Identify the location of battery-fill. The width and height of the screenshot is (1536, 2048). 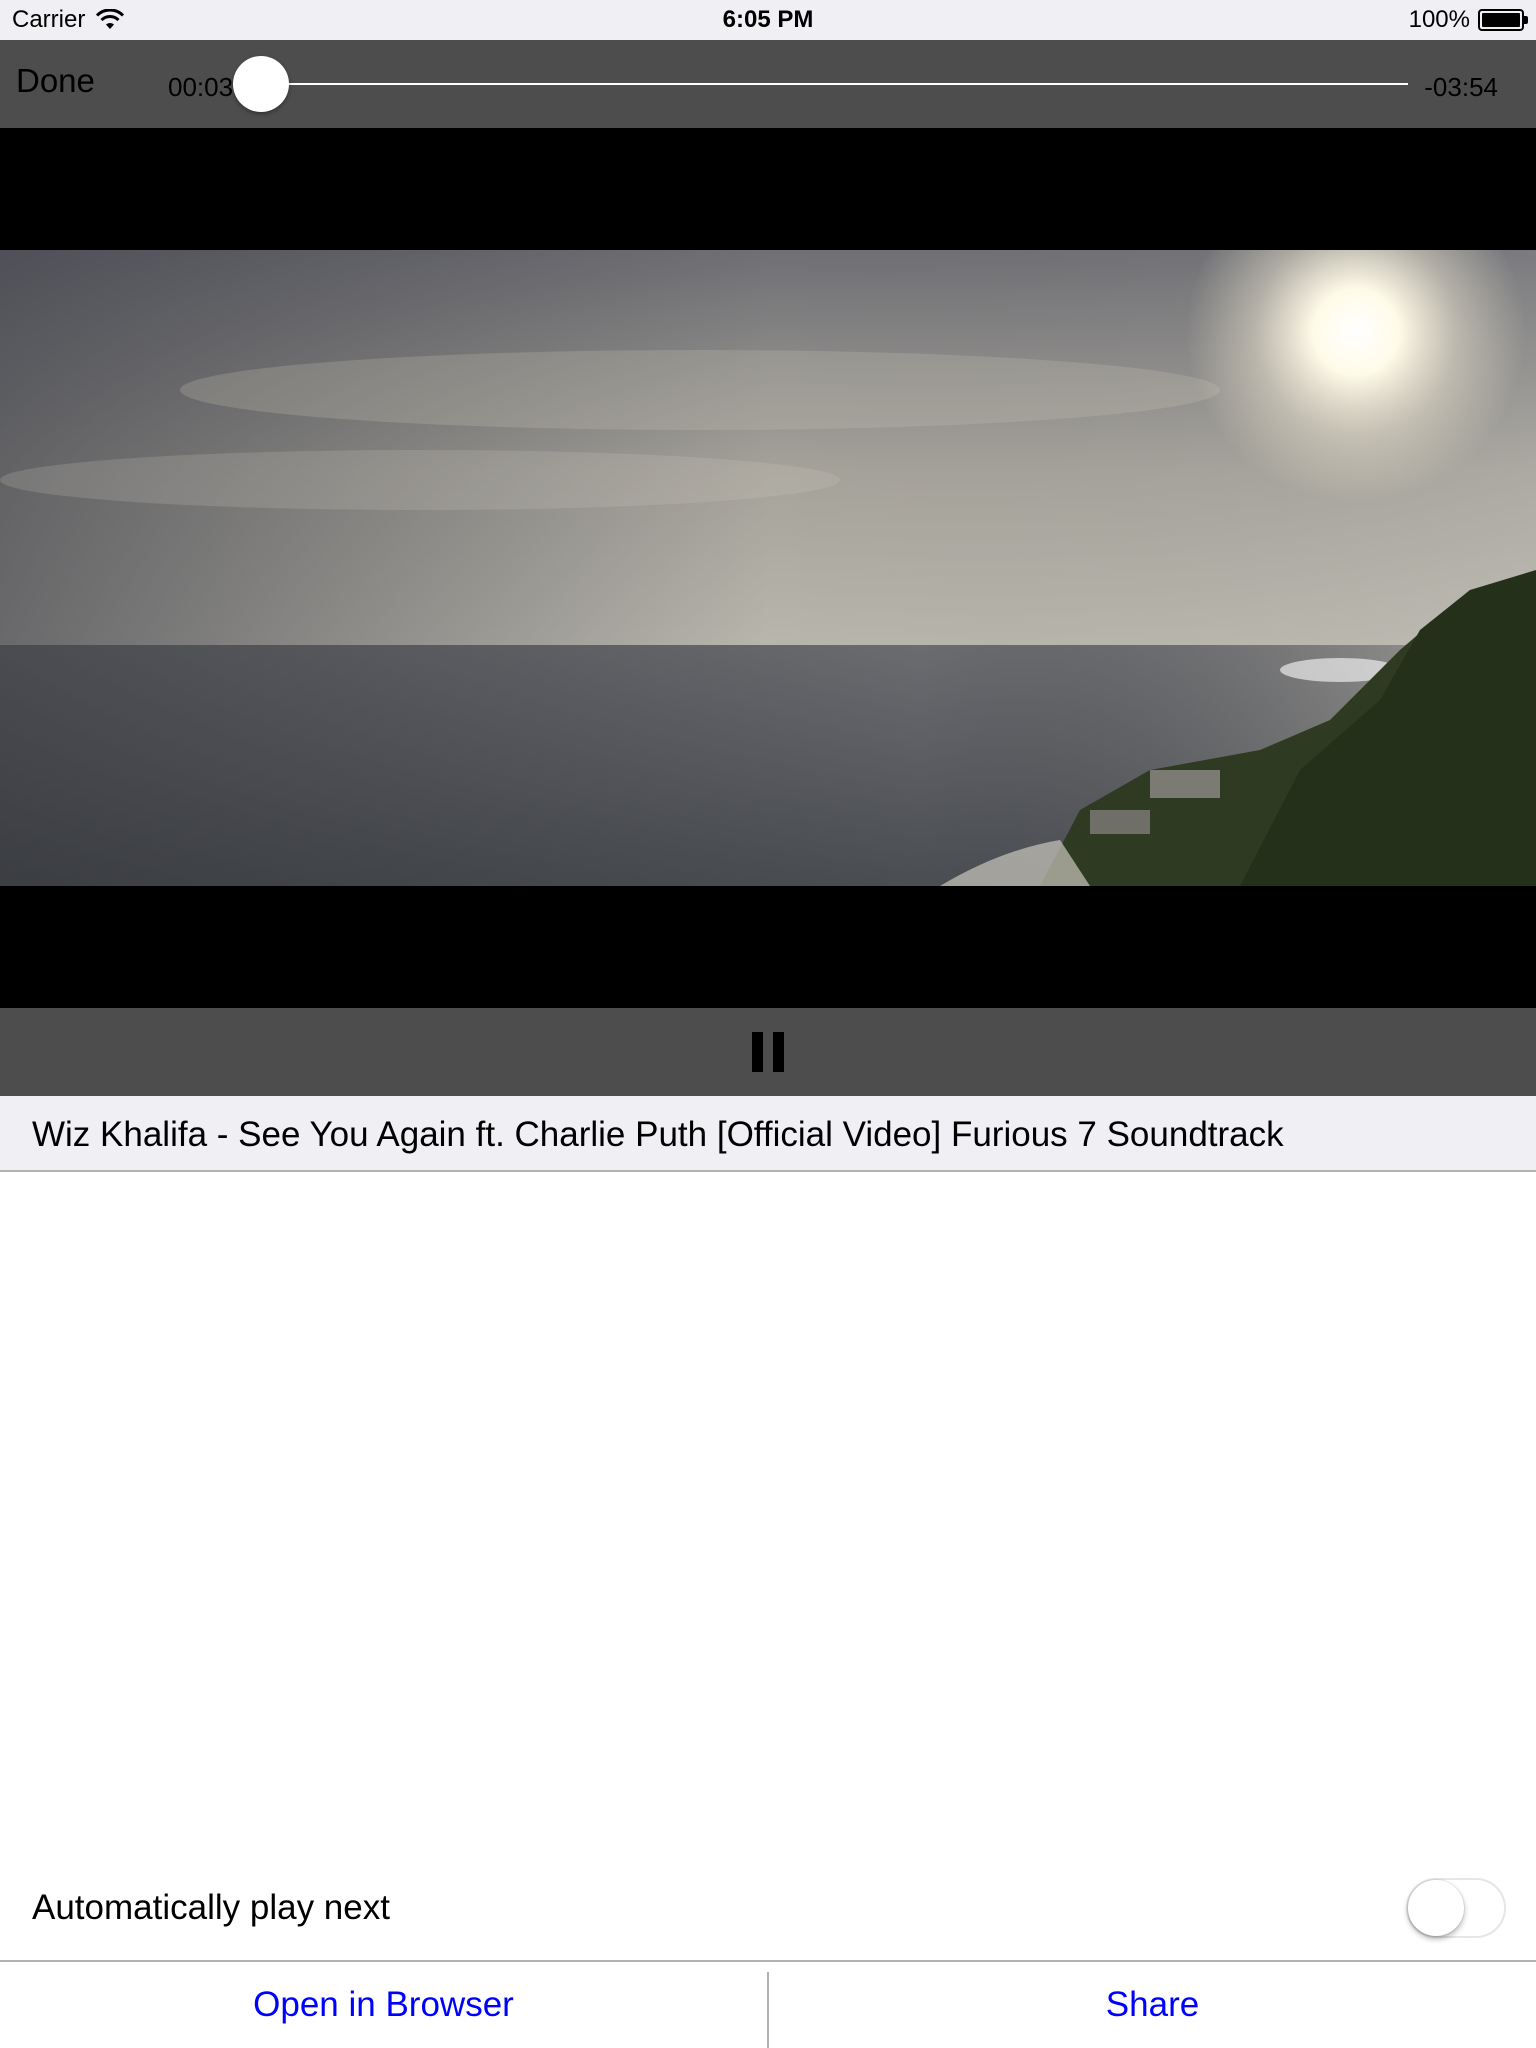
(1501, 20).